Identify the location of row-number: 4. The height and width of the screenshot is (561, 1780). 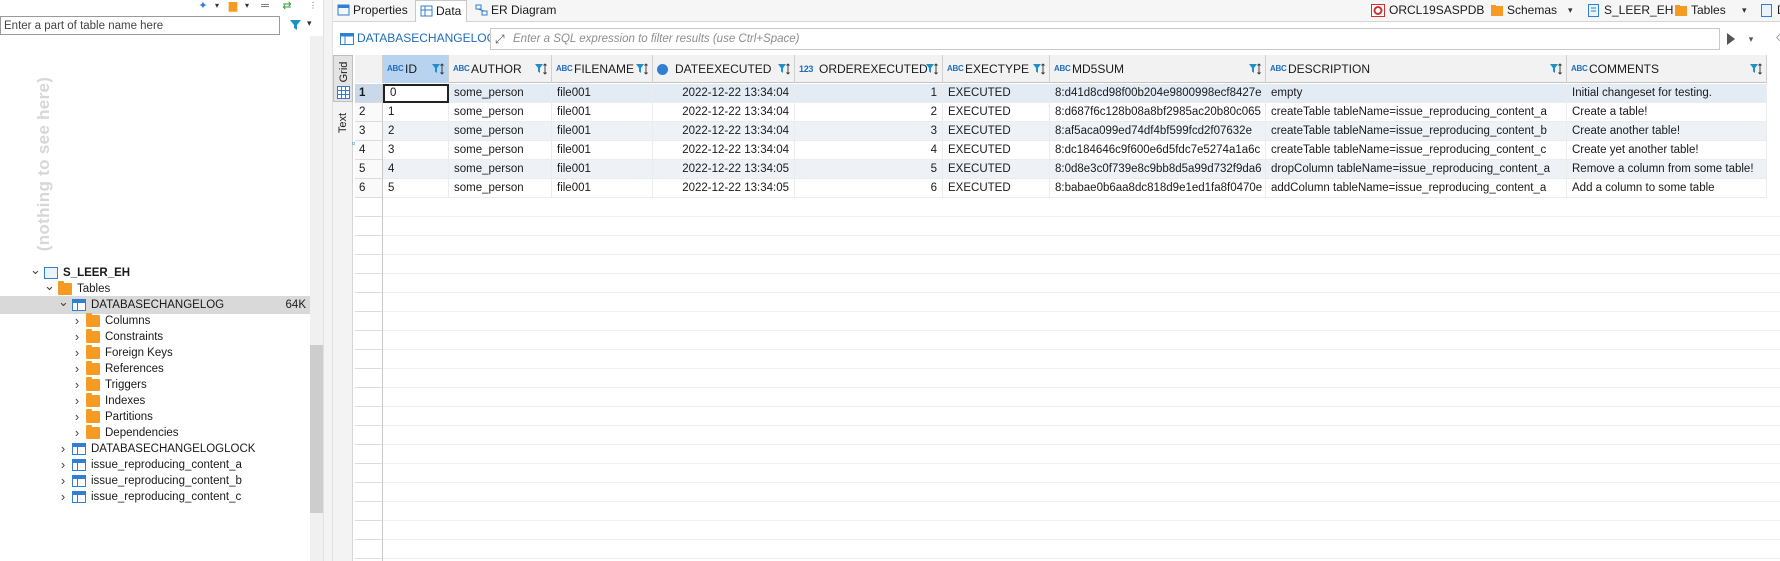
(369, 150).